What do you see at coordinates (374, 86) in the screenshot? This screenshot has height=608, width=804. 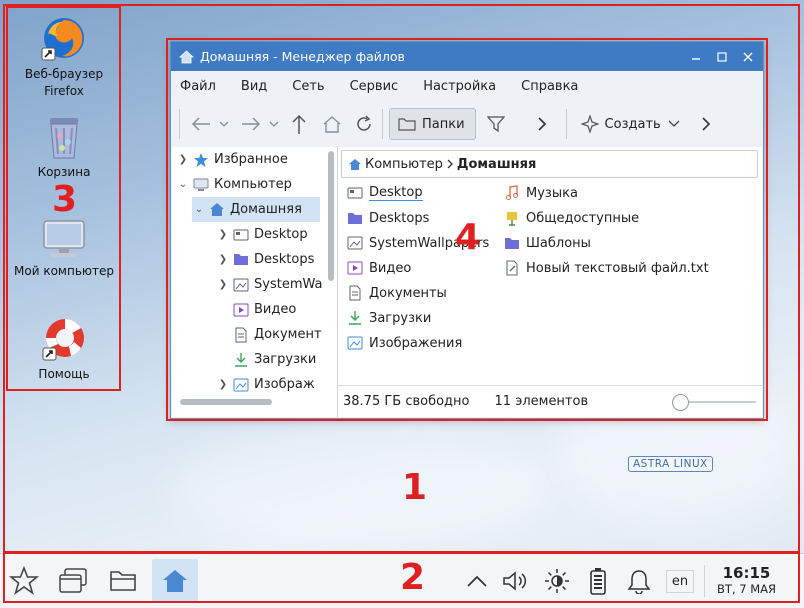 I see `menu-service: Сервис` at bounding box center [374, 86].